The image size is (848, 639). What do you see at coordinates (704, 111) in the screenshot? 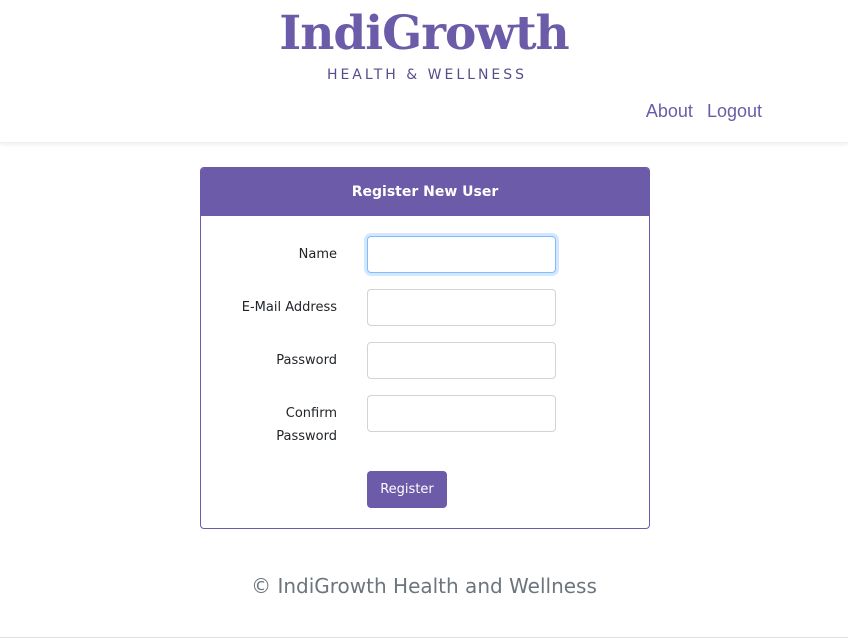
I see `top-nav: About Logout` at bounding box center [704, 111].